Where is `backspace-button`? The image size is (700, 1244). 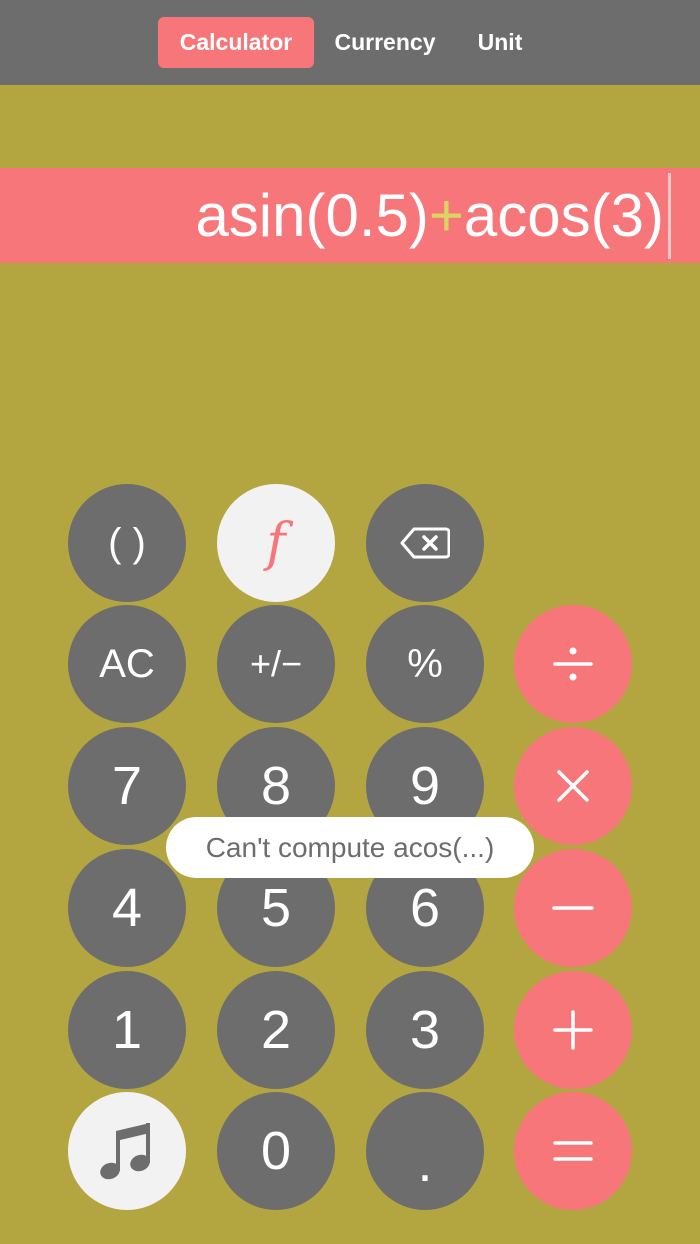 backspace-button is located at coordinates (425, 543).